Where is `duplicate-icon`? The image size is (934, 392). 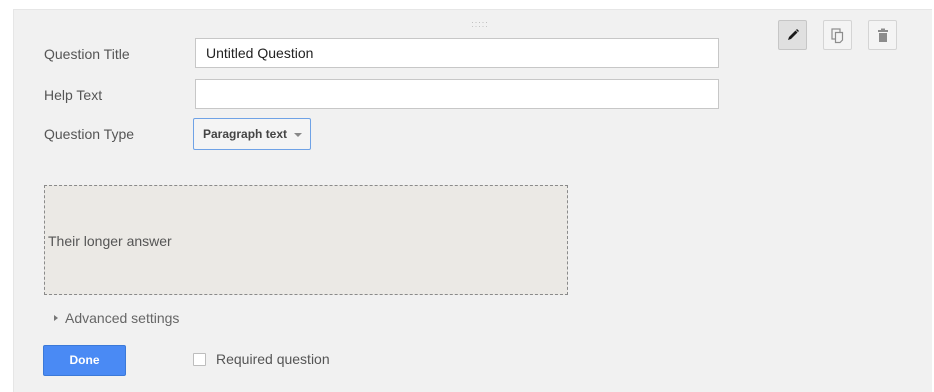
duplicate-icon is located at coordinates (837, 36).